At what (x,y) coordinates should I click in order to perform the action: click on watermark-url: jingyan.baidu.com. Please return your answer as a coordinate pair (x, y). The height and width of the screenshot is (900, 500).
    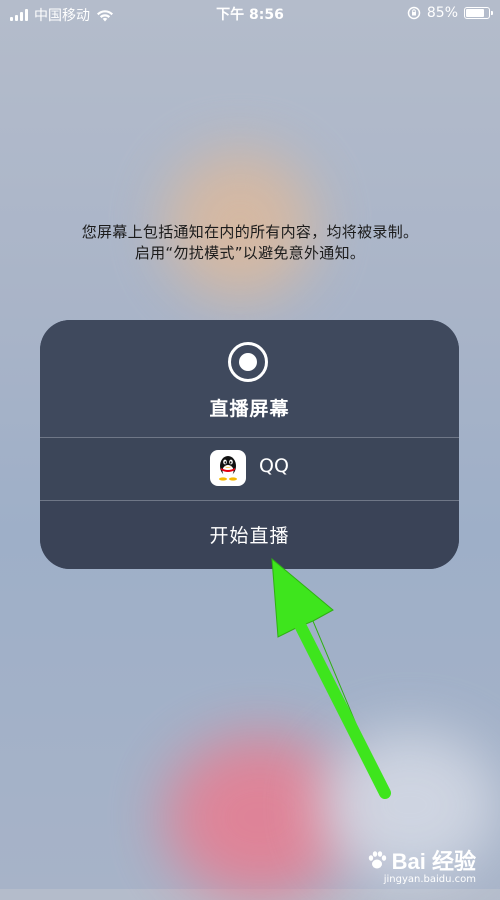
    Looking at the image, I should click on (429, 879).